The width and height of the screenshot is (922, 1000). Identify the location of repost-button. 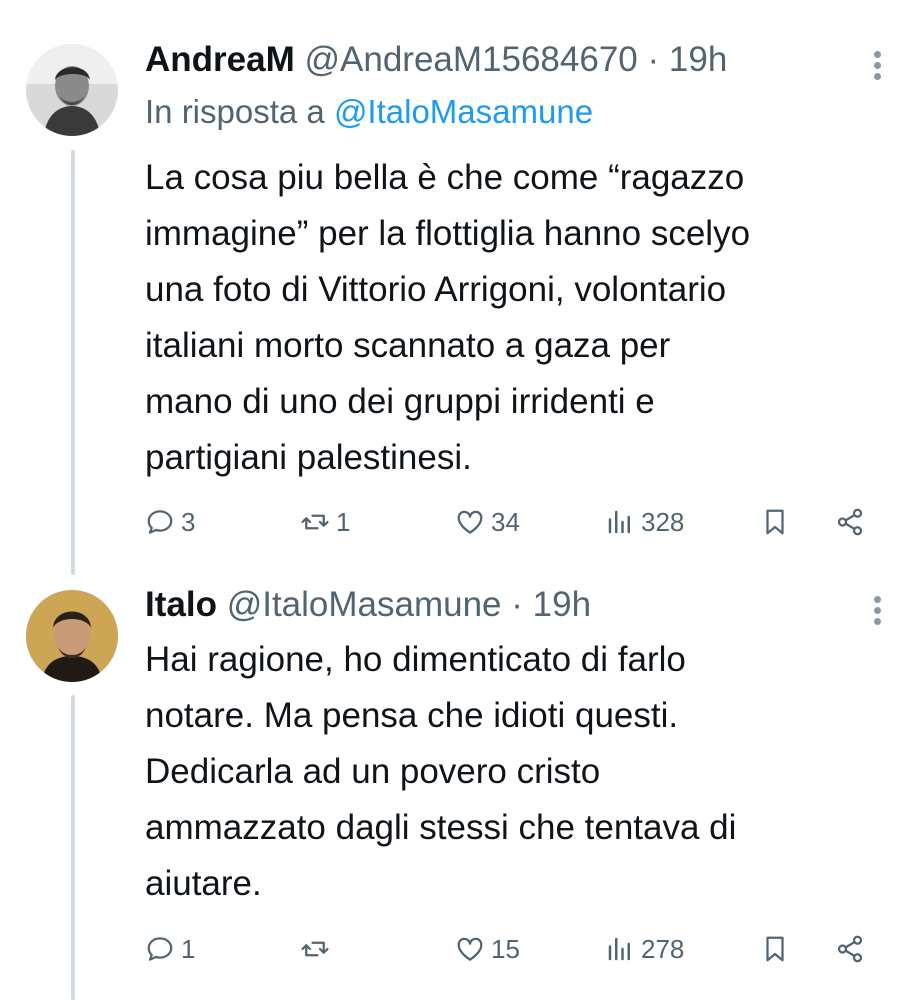
(318, 949).